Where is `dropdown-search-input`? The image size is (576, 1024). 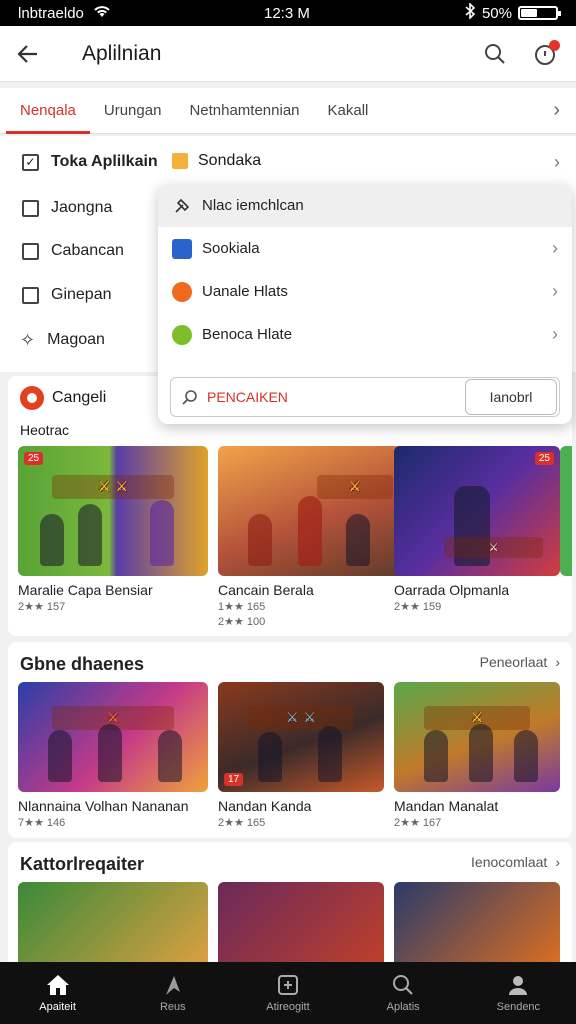 dropdown-search-input is located at coordinates (332, 397).